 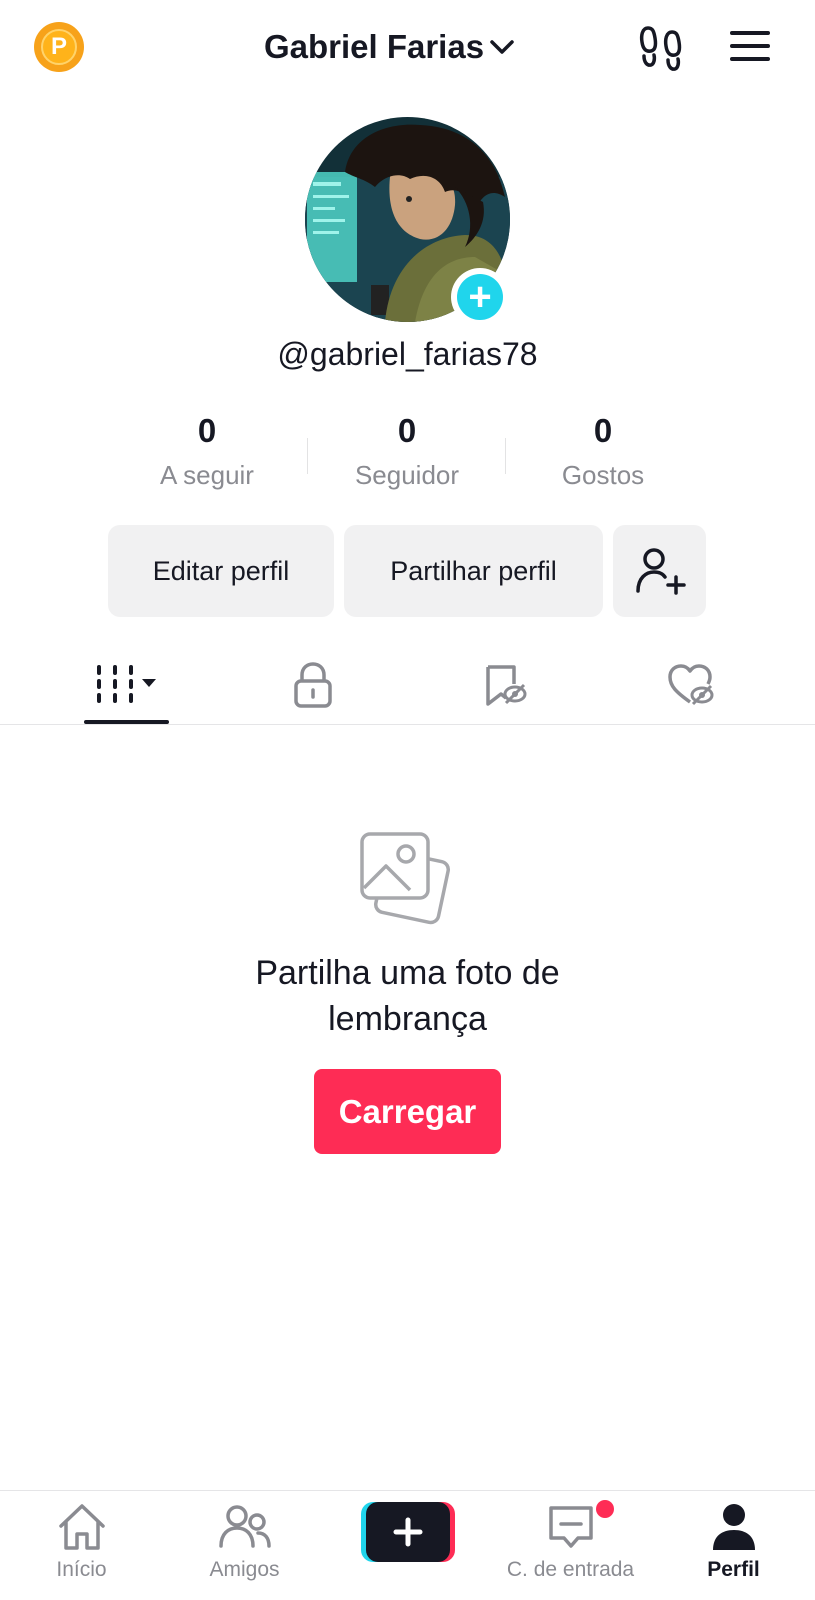 I want to click on home-icon, so click(x=81, y=1527).